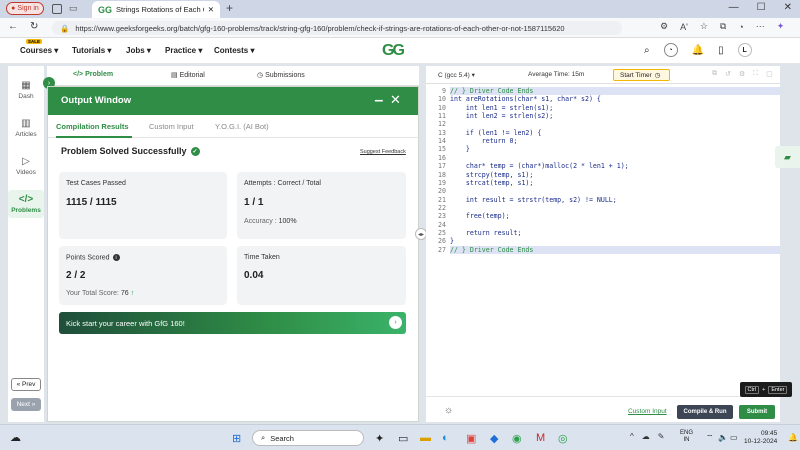  I want to click on chevron-up-icon: ^, so click(632, 436).